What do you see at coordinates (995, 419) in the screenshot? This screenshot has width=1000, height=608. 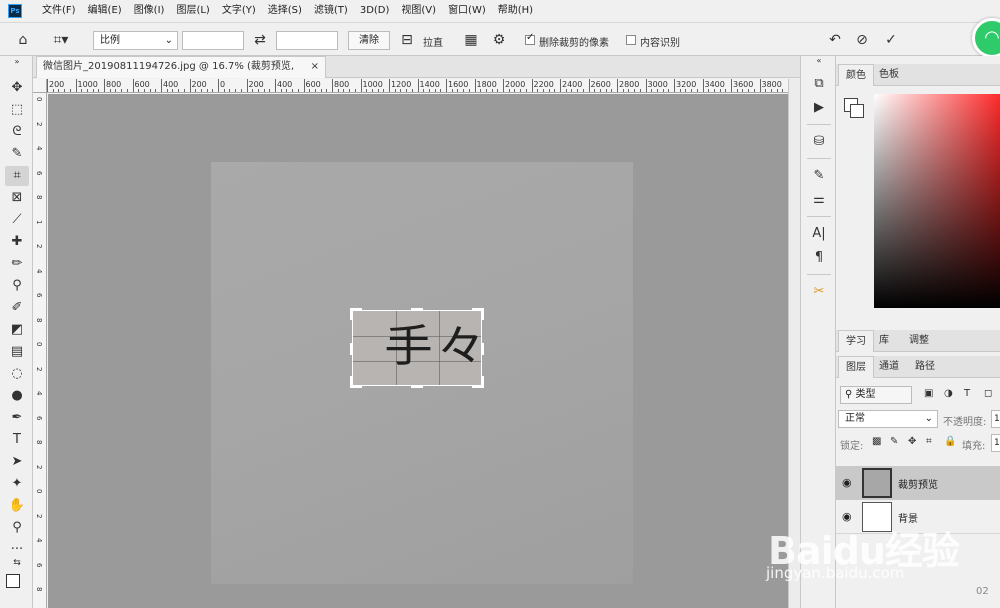 I see `opacity-input: 10` at bounding box center [995, 419].